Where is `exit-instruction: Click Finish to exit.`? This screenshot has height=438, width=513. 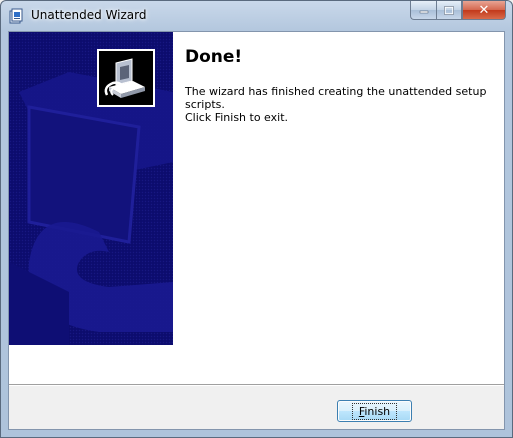 exit-instruction: Click Finish to exit. is located at coordinates (237, 117).